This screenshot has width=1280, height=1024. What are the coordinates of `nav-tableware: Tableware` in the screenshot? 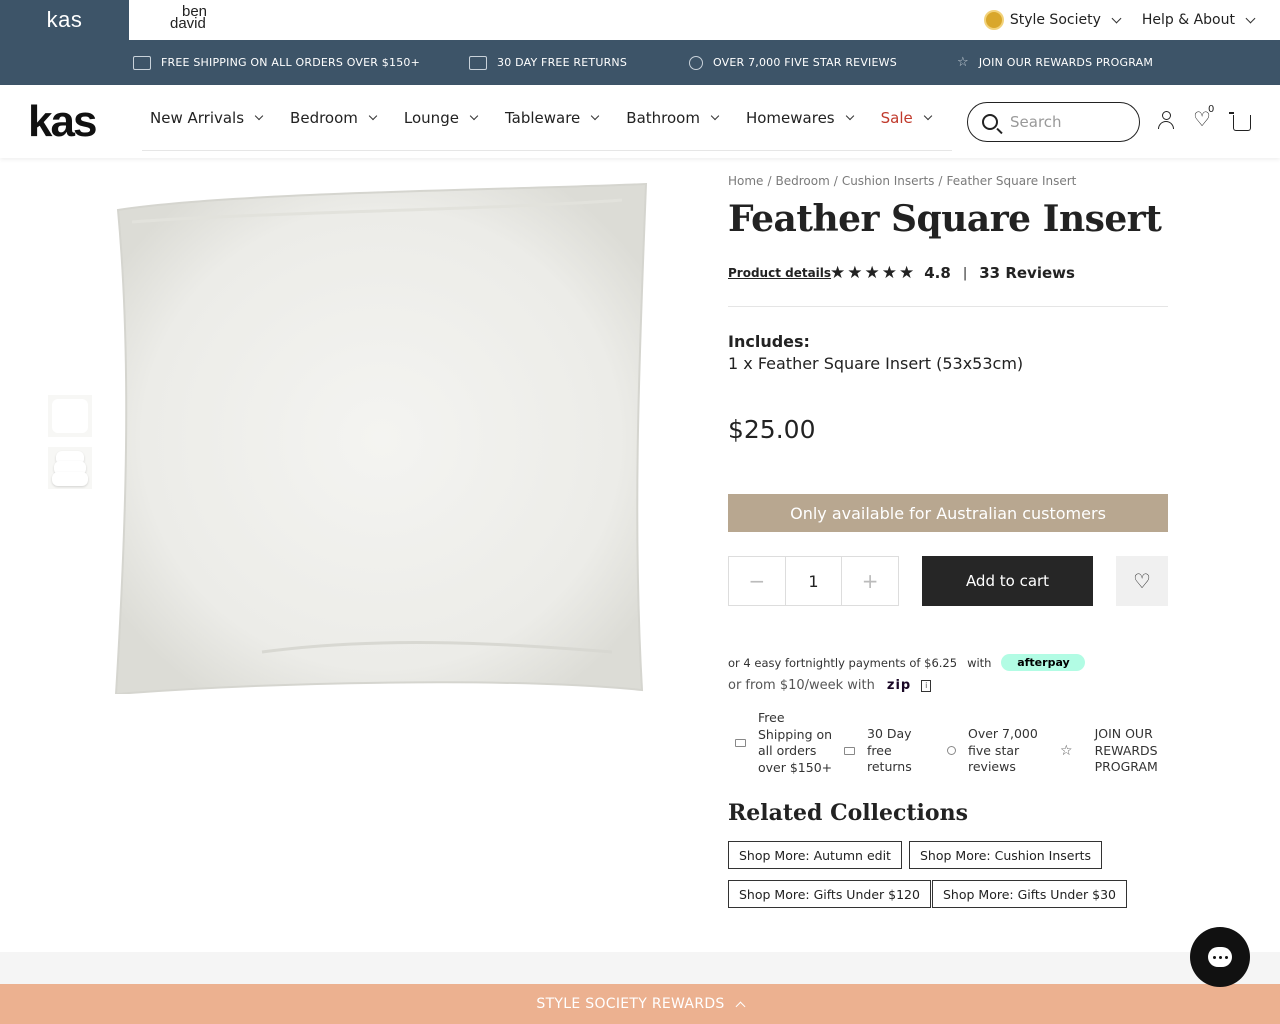 It's located at (551, 118).